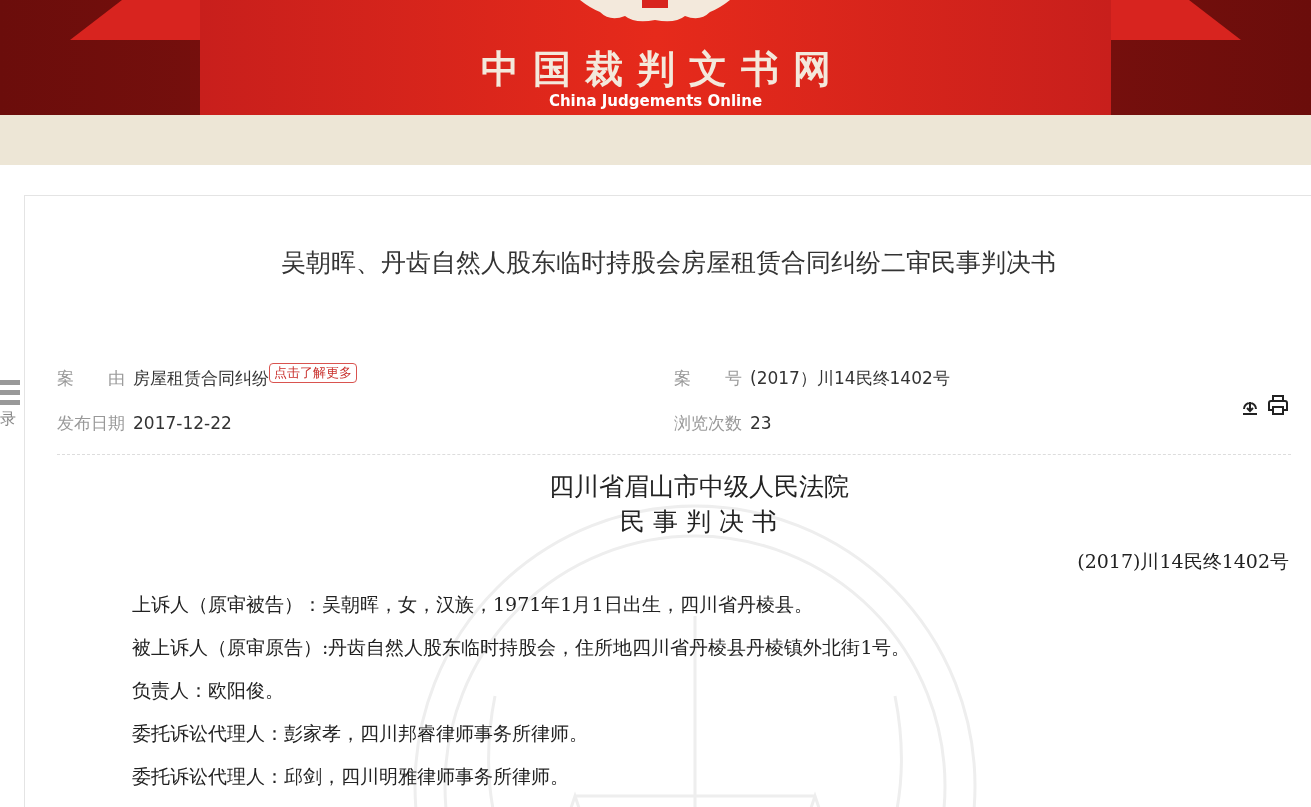 The height and width of the screenshot is (807, 1311). I want to click on field-value: 2017-12-22, so click(182, 423).